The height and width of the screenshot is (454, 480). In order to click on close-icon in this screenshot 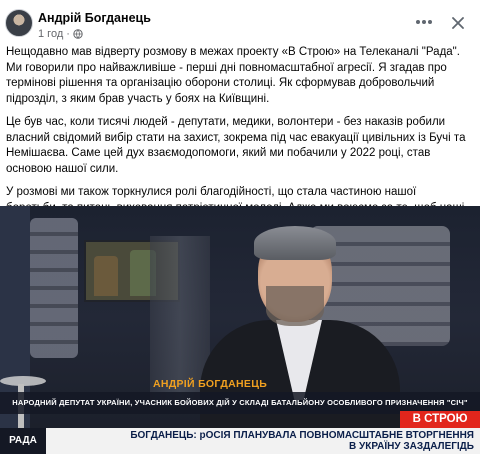, I will do `click(458, 23)`.